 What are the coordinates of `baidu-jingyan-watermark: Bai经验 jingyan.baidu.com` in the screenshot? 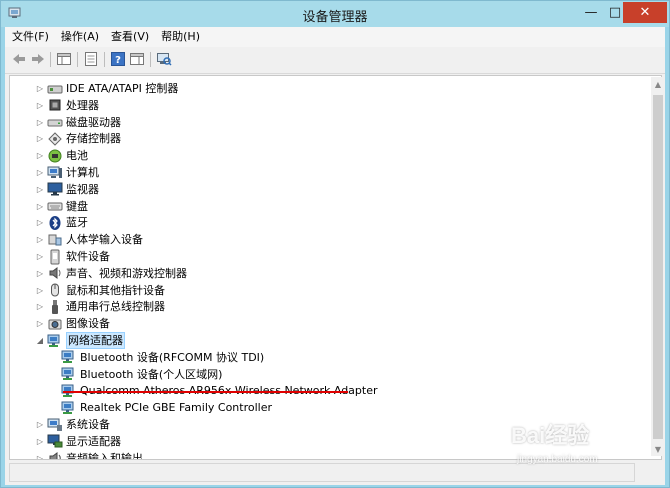 It's located at (576, 445).